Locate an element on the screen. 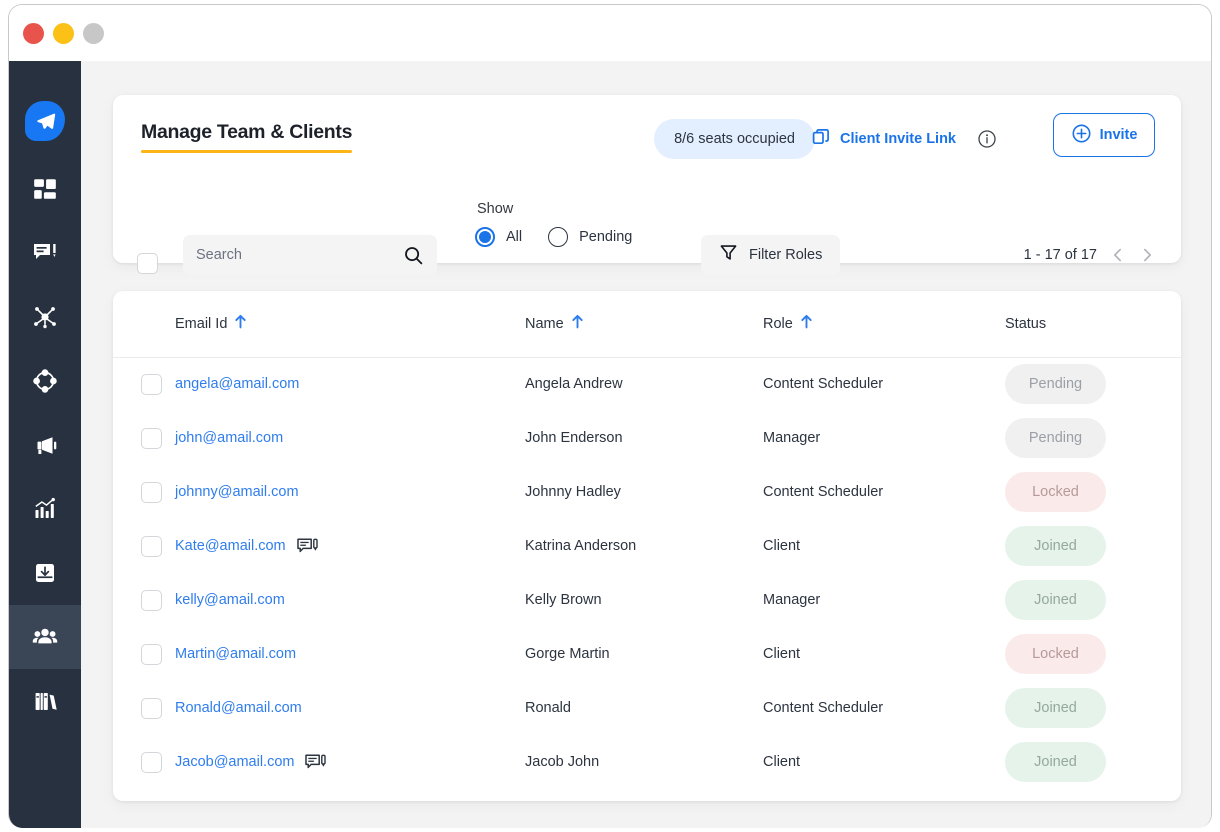 The height and width of the screenshot is (832, 1220). cell-status: Pending is located at coordinates (1093, 438).